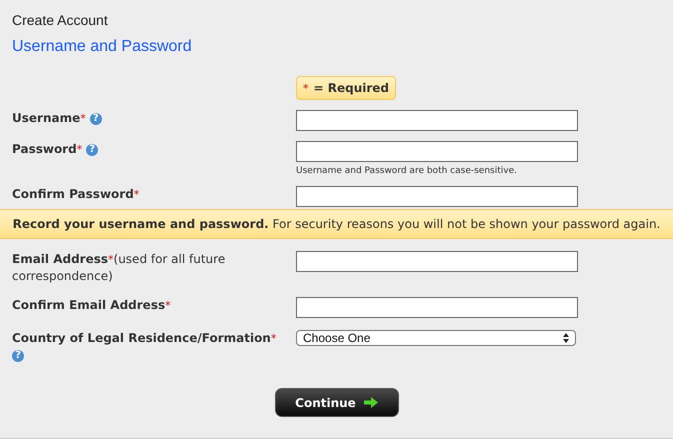  Describe the element at coordinates (119, 267) in the screenshot. I see `field-label: Email Address*(used for all future correspondence)` at that location.